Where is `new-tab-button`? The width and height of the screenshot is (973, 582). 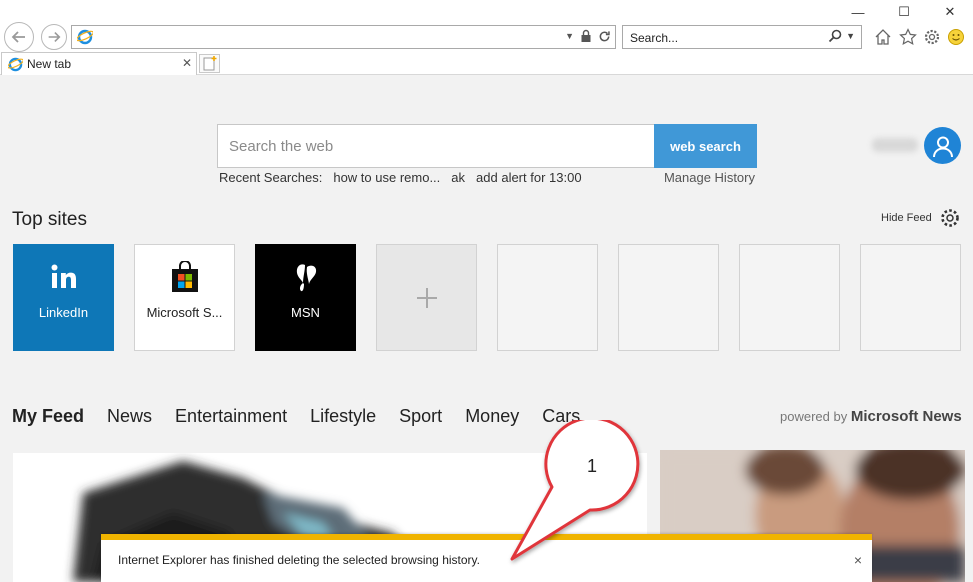 new-tab-button is located at coordinates (209, 63).